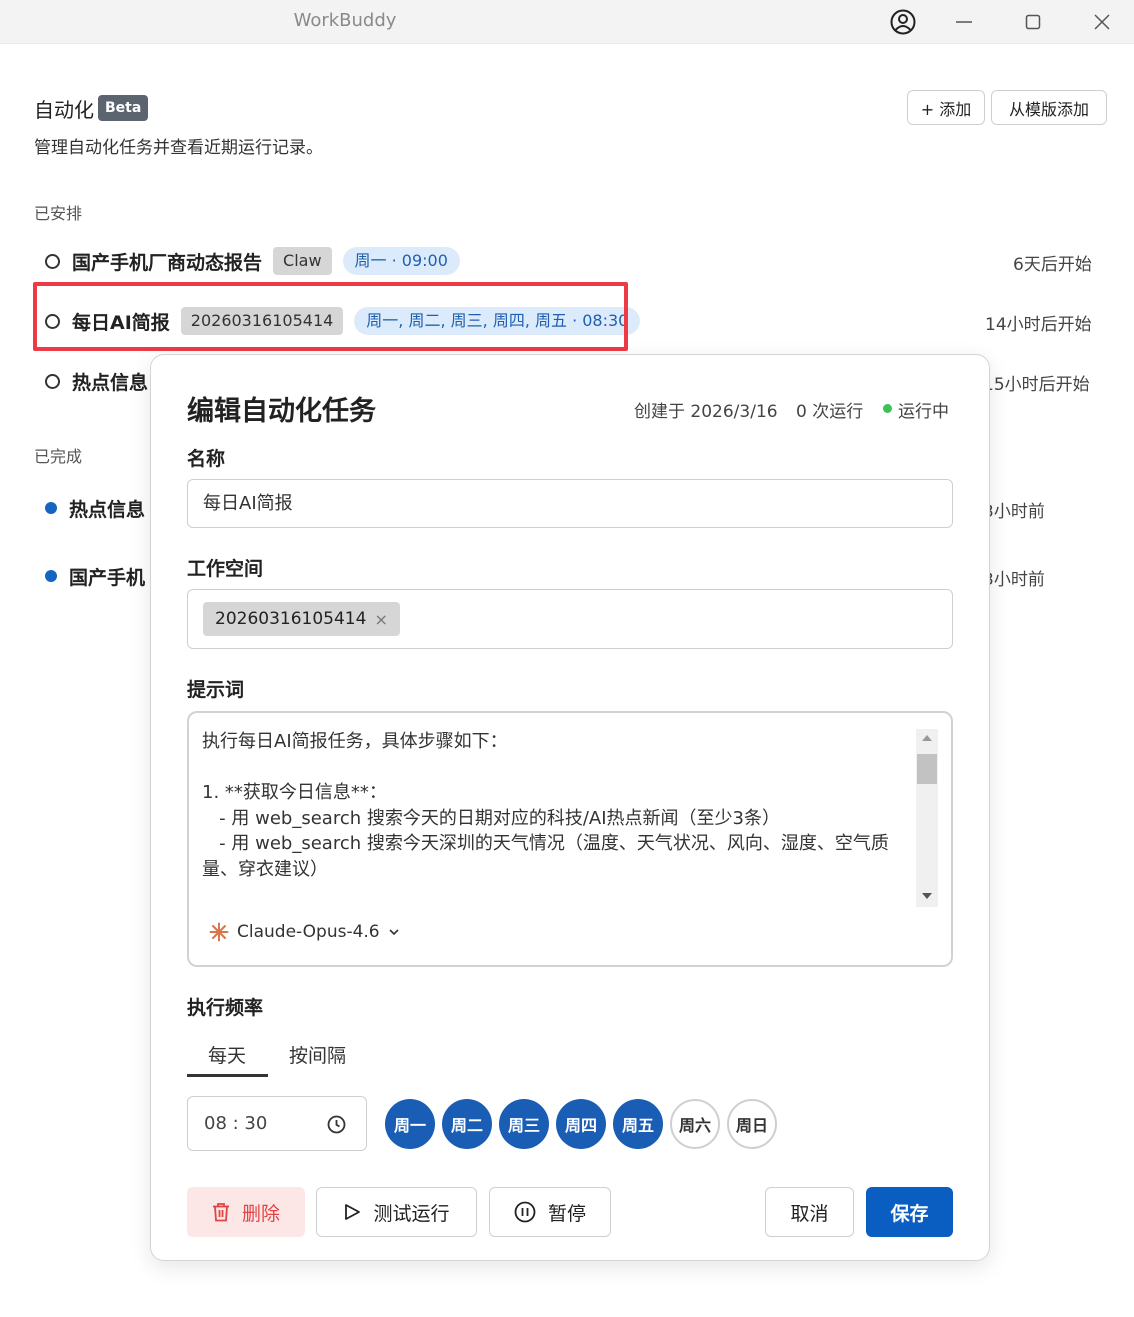 The width and height of the screenshot is (1134, 1317). What do you see at coordinates (219, 932) in the screenshot?
I see `claude-spark-icon` at bounding box center [219, 932].